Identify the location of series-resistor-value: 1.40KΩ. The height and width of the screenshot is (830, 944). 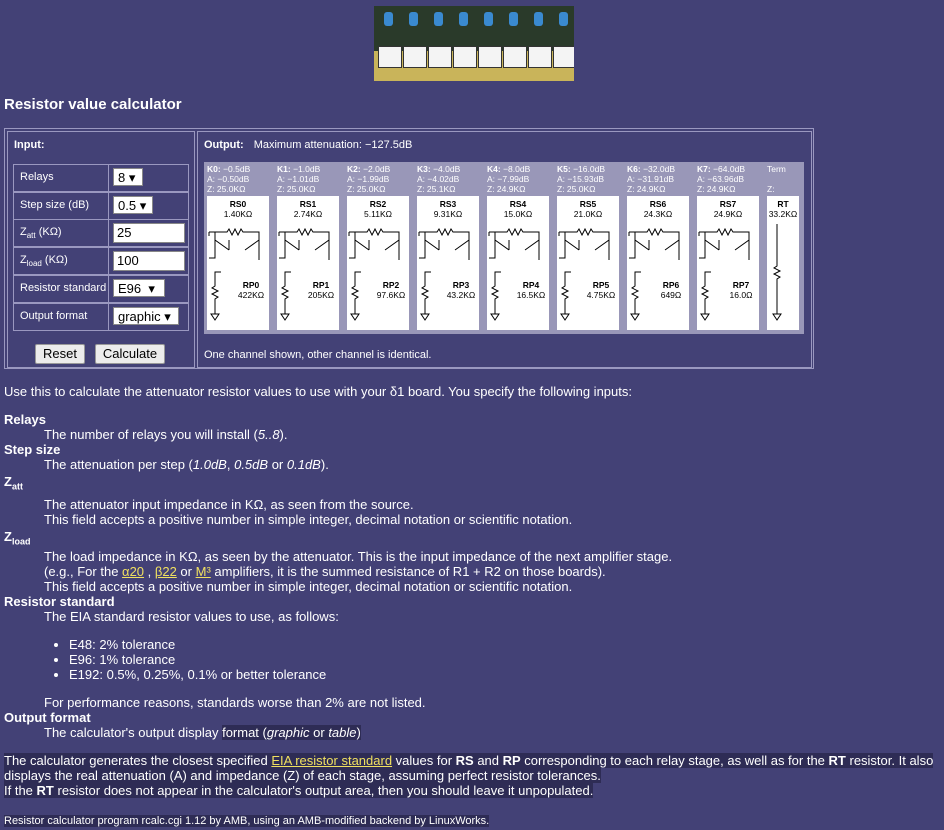
(238, 214).